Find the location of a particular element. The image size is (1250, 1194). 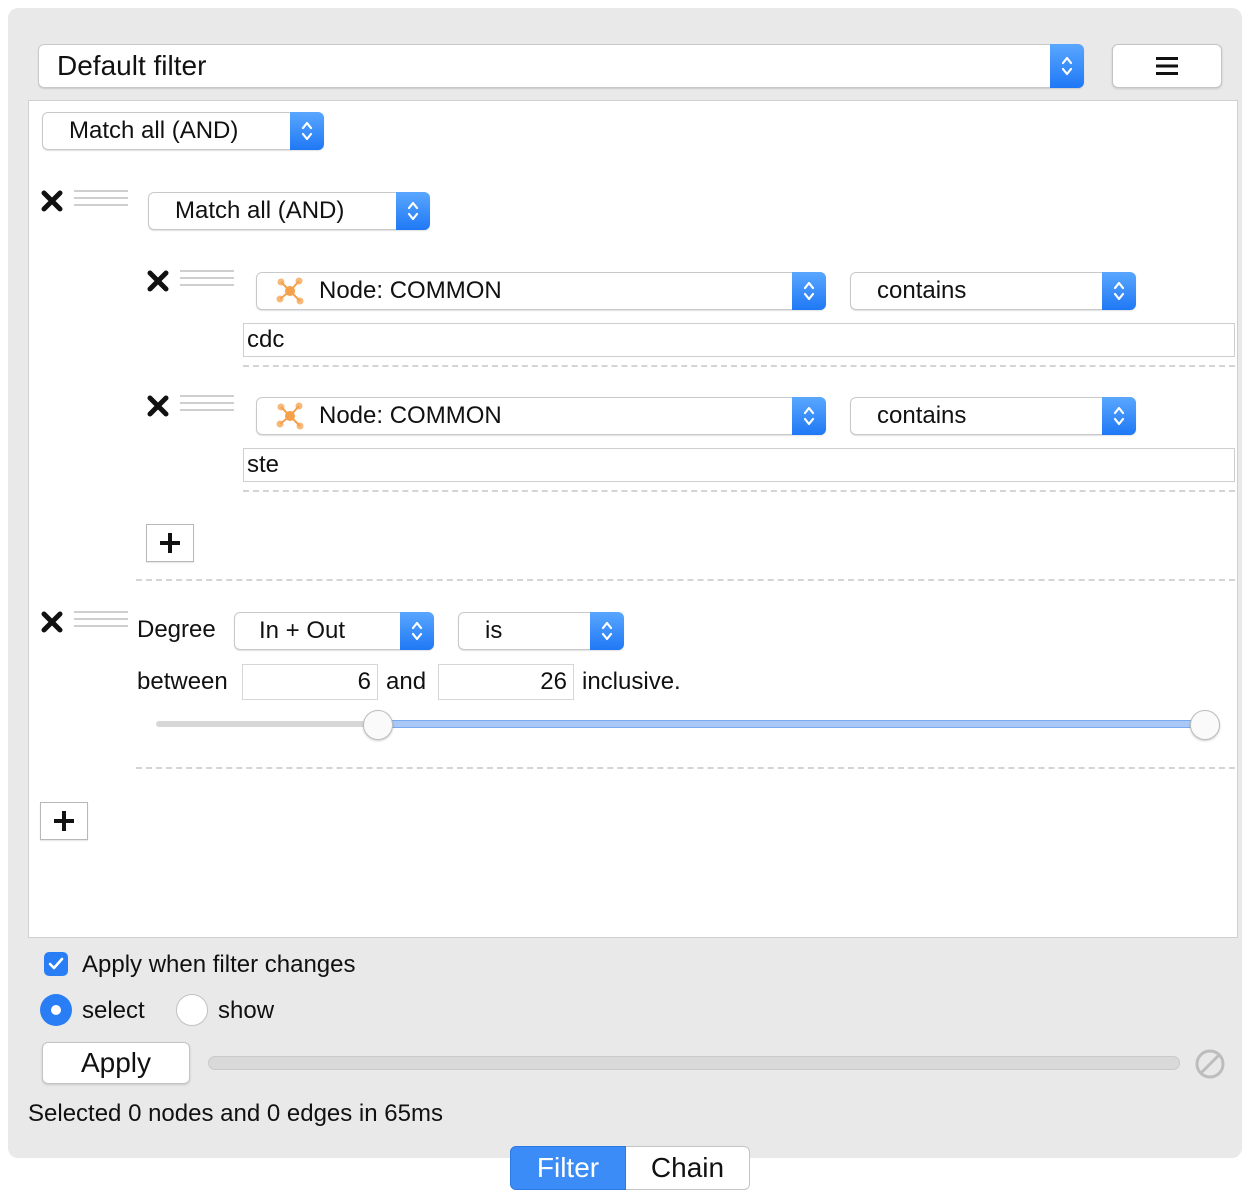

degree-direction-label: In + Out is located at coordinates (302, 630).